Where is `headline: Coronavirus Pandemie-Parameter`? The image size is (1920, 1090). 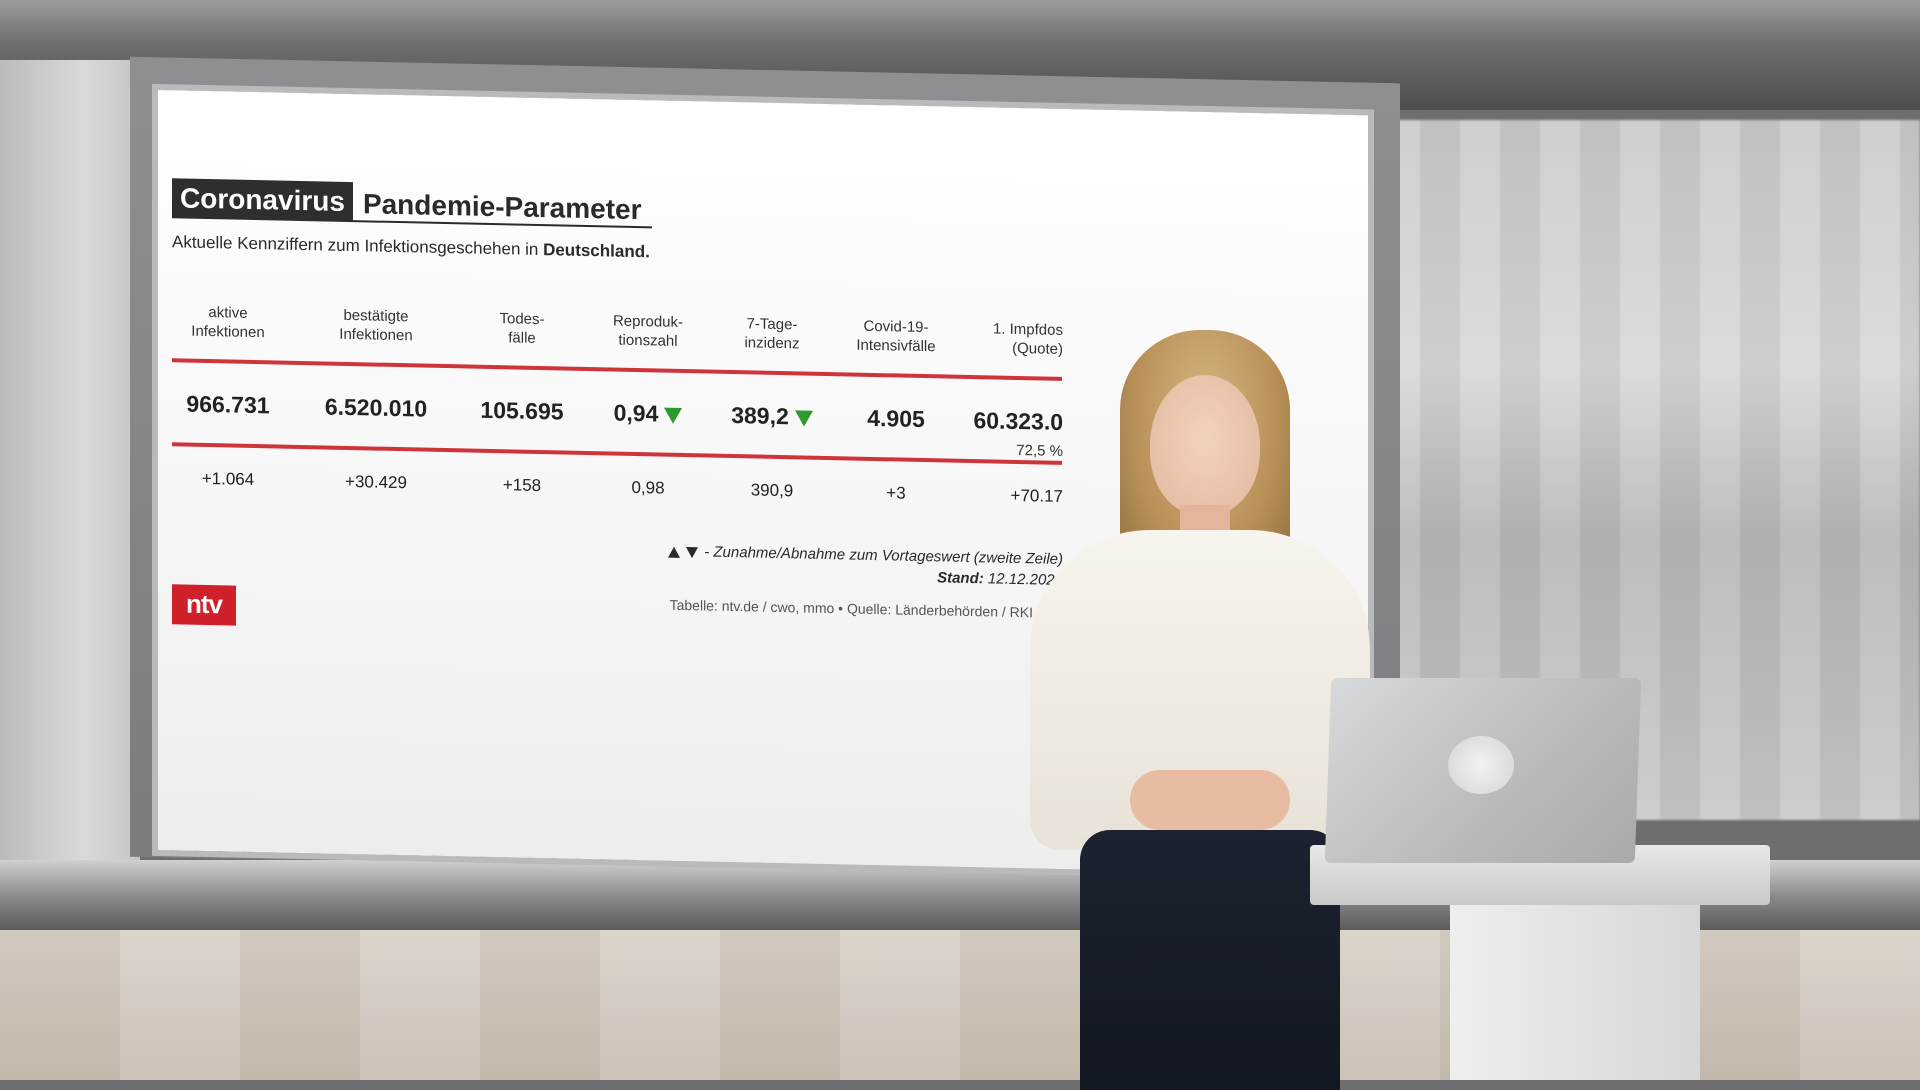 headline: Coronavirus Pandemie-Parameter is located at coordinates (412, 203).